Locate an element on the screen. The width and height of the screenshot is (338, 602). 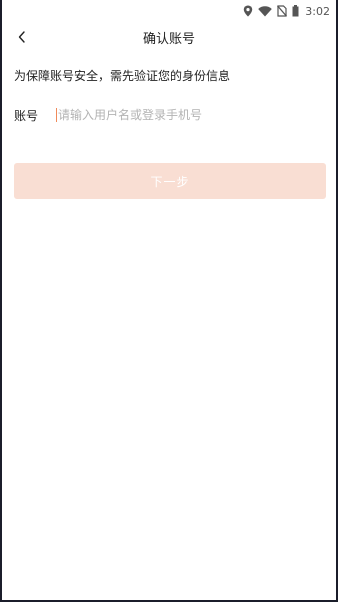
status-time: 3:02 is located at coordinates (317, 11).